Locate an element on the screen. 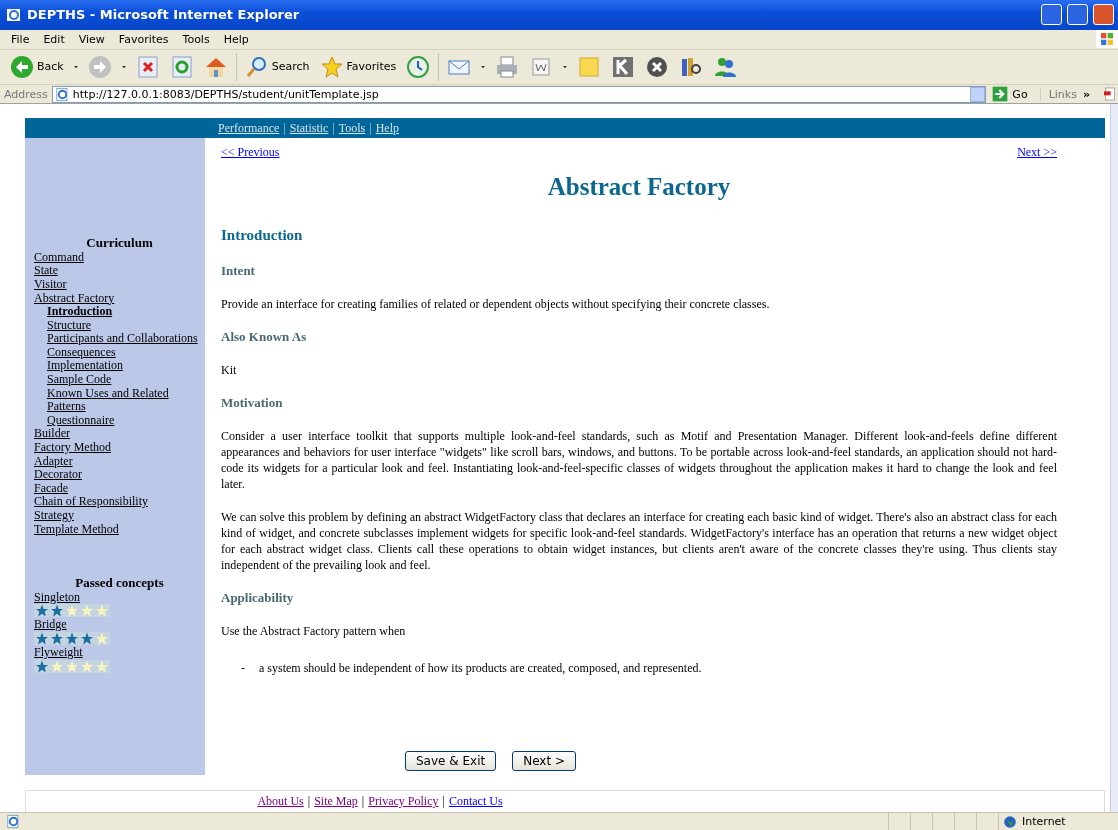 This screenshot has width=1118, height=830. menu-item: Help is located at coordinates (236, 39).